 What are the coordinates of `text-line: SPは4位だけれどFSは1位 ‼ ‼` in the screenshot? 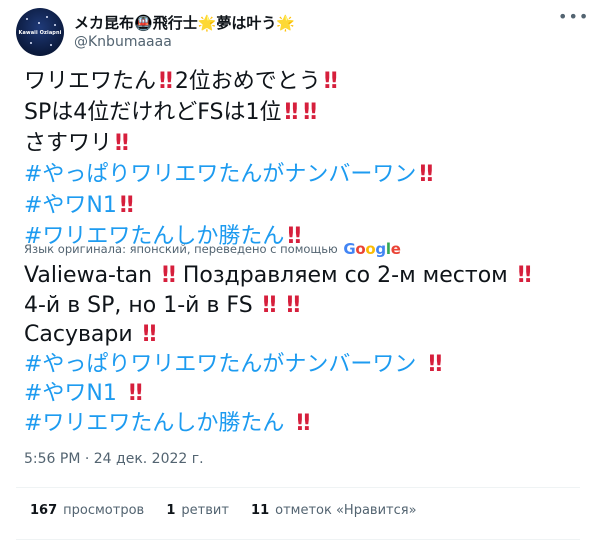 It's located at (229, 112).